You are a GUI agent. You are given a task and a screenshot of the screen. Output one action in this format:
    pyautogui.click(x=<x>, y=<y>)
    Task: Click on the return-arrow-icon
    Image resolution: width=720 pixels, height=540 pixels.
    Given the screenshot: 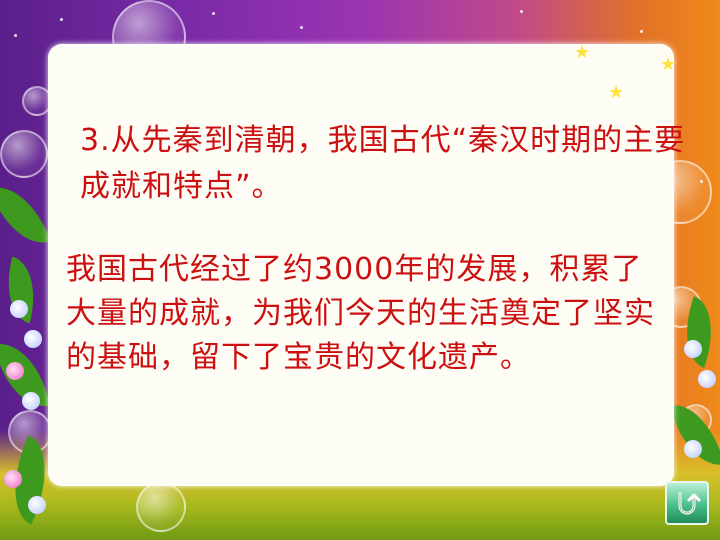 What is the action you would take?
    pyautogui.click(x=689, y=503)
    